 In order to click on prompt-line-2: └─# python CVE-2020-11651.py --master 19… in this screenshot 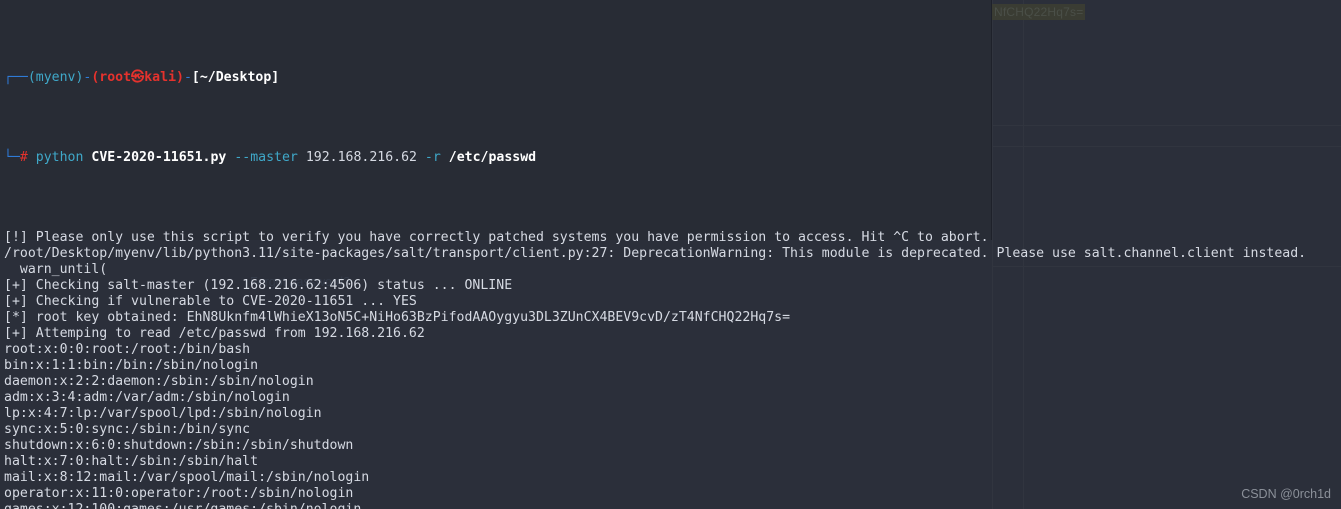, I will do `click(672, 158)`.